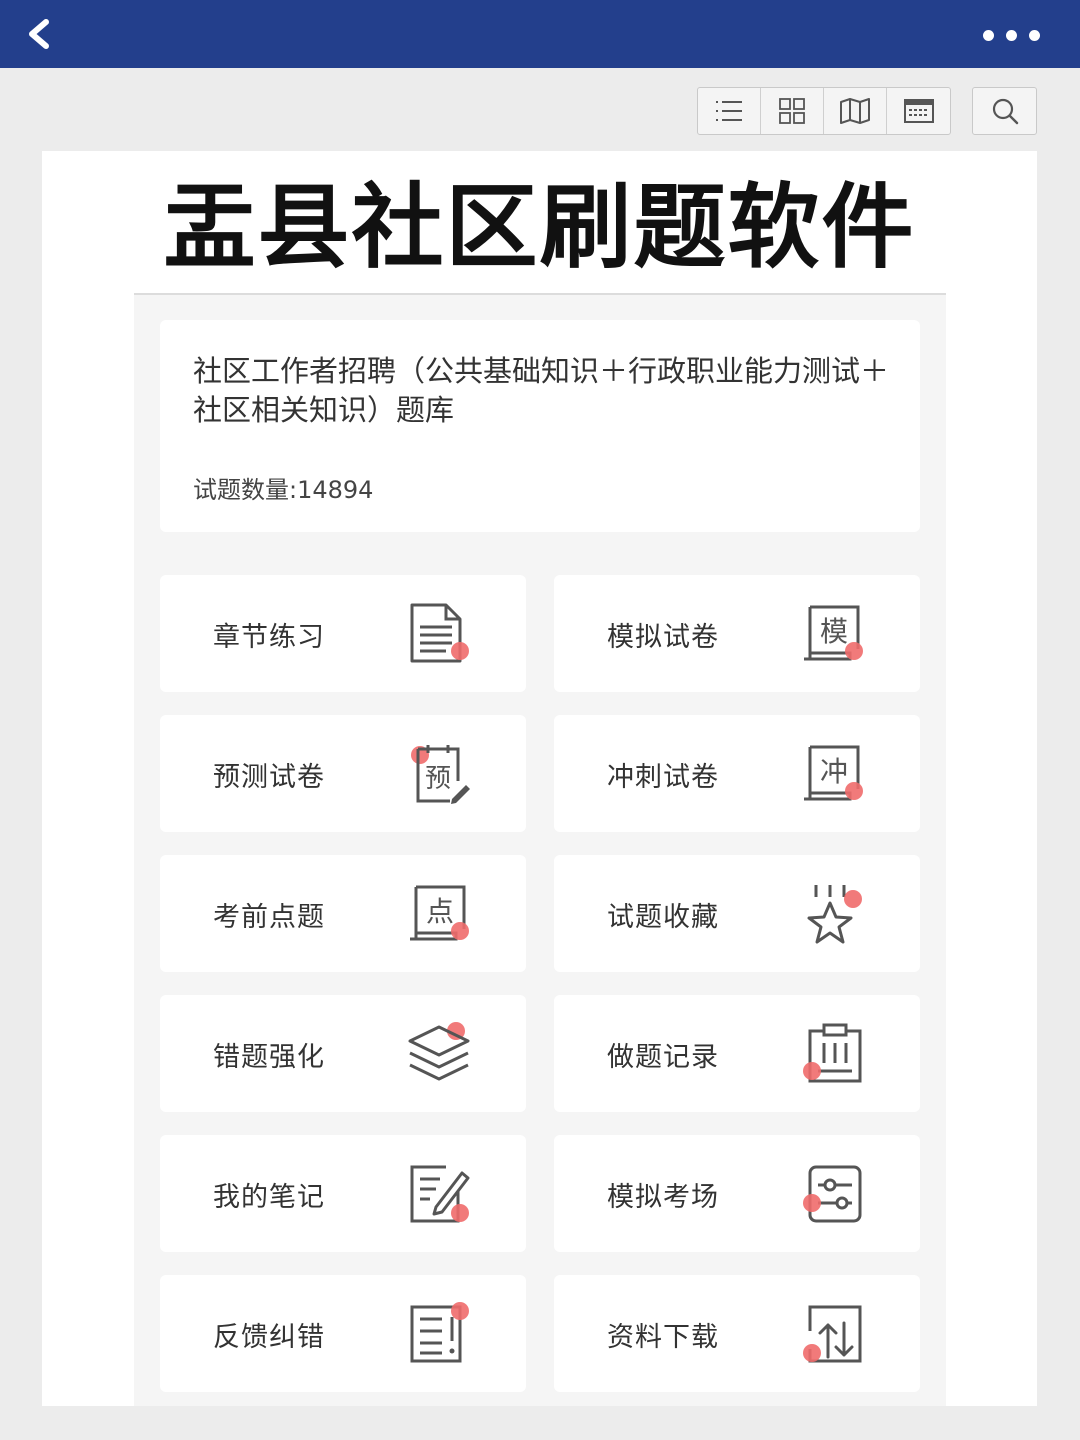  I want to click on svg-text: 冲, so click(834, 771).